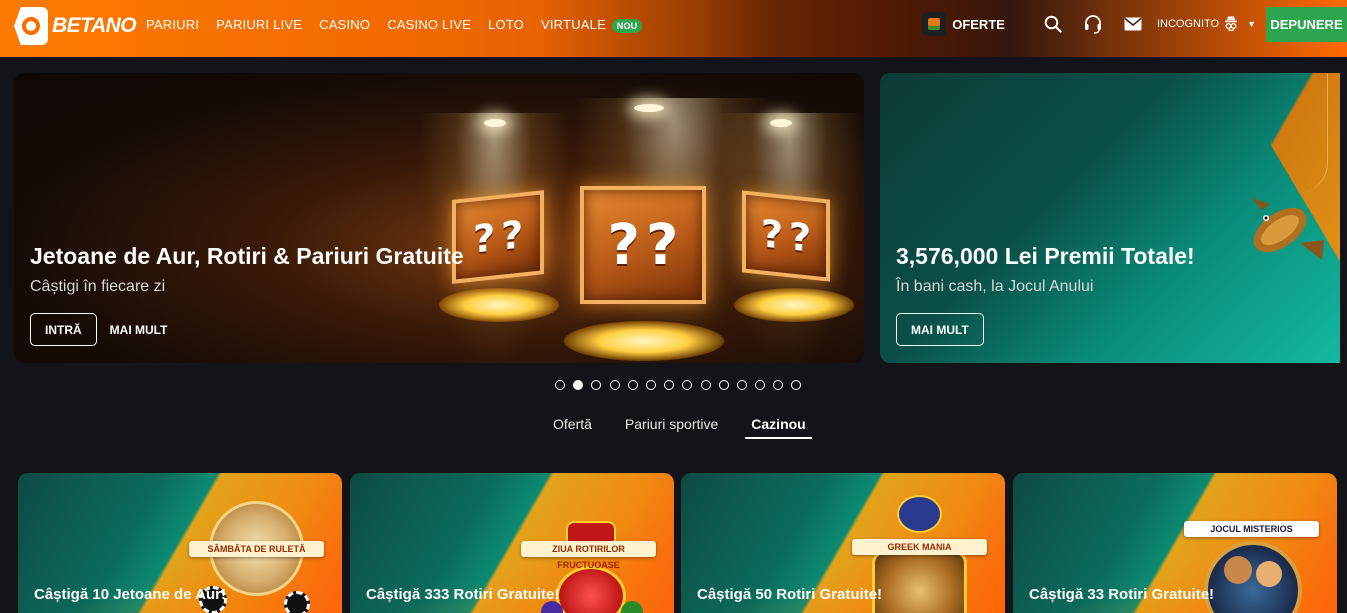 Image resolution: width=1347 pixels, height=613 pixels. What do you see at coordinates (429, 24) in the screenshot?
I see `nav-casino-live: CASINO LIVE` at bounding box center [429, 24].